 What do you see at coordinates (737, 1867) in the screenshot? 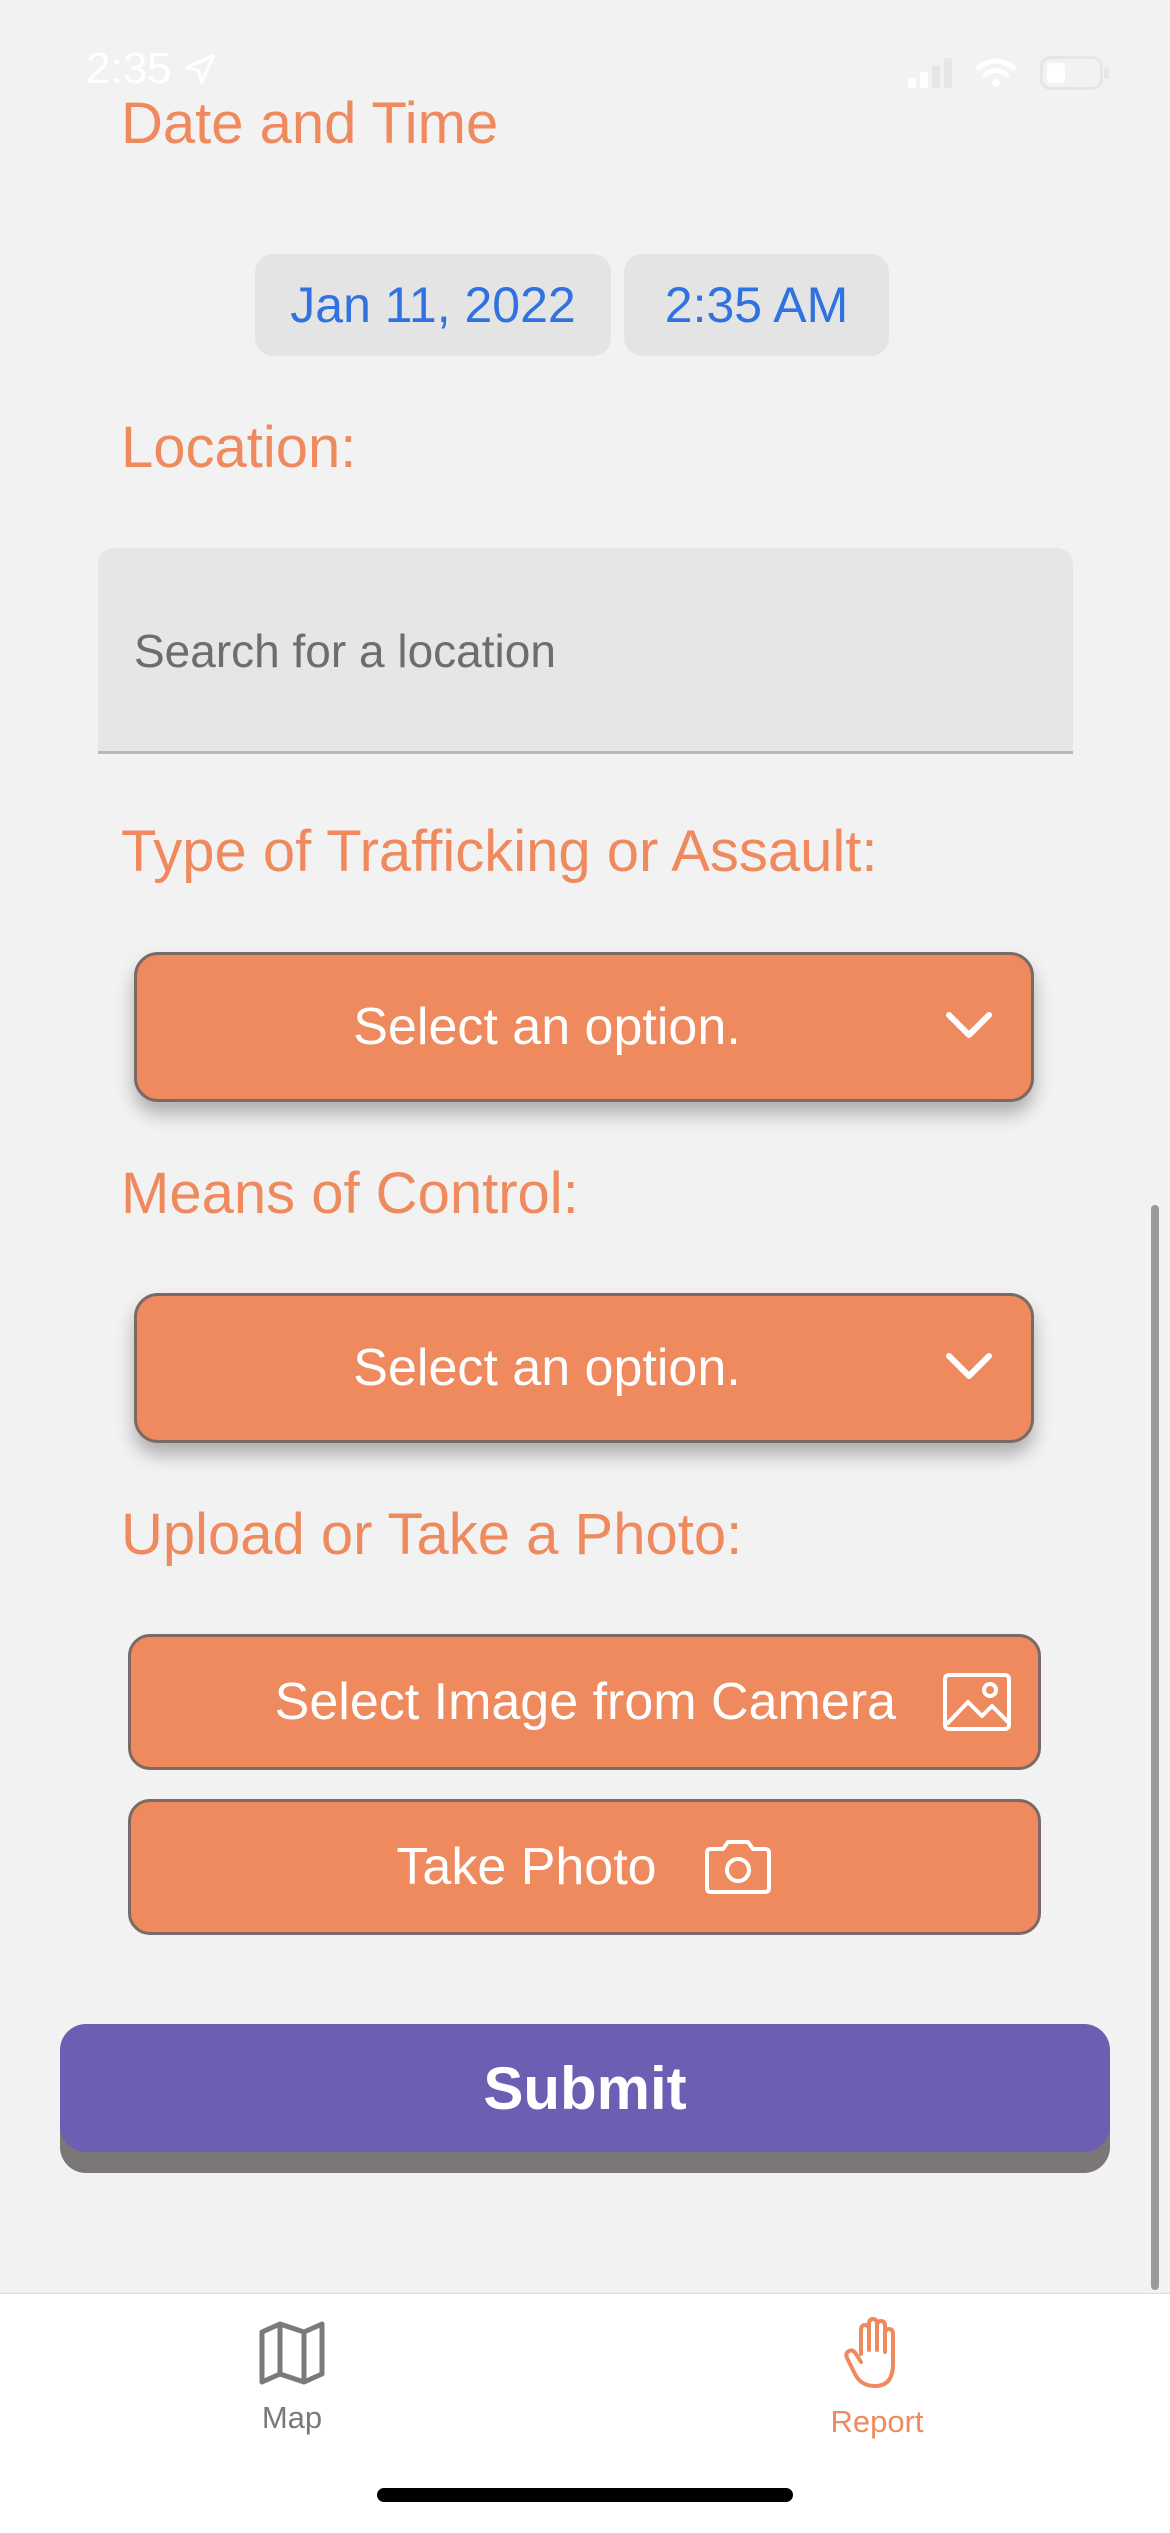
I see `camera-icon` at bounding box center [737, 1867].